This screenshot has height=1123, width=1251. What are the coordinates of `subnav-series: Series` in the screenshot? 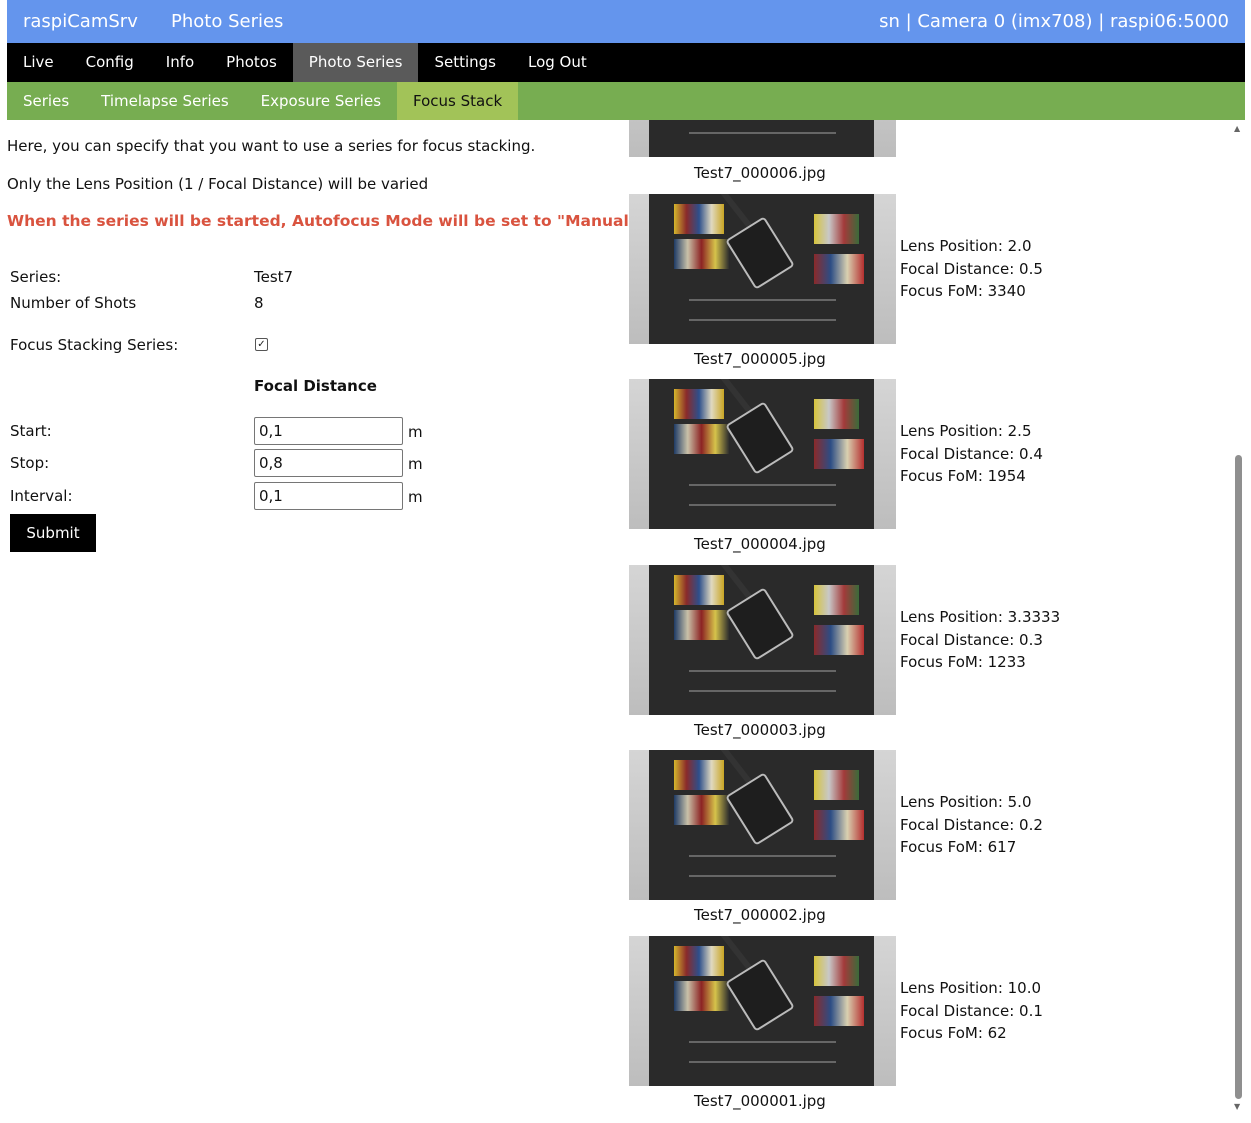 It's located at (46, 101).